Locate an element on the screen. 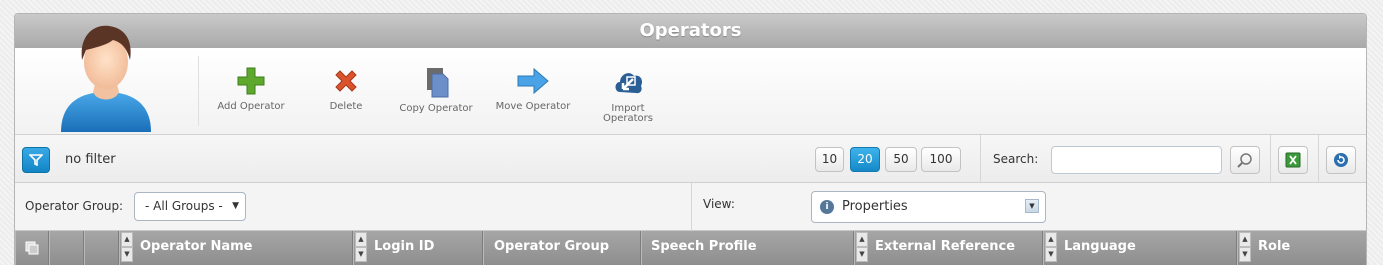 The image size is (1383, 265). search-input is located at coordinates (1136, 160).